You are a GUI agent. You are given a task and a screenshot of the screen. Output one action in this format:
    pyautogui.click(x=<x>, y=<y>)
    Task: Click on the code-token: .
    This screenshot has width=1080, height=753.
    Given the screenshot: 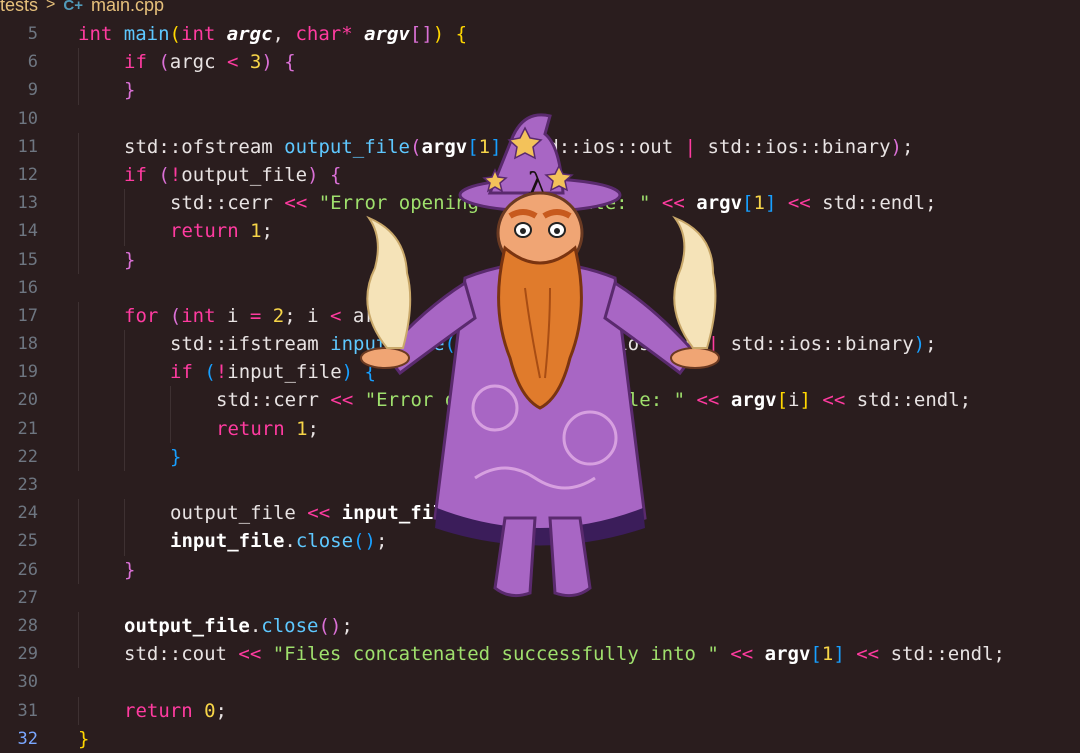 What is the action you would take?
    pyautogui.click(x=290, y=541)
    